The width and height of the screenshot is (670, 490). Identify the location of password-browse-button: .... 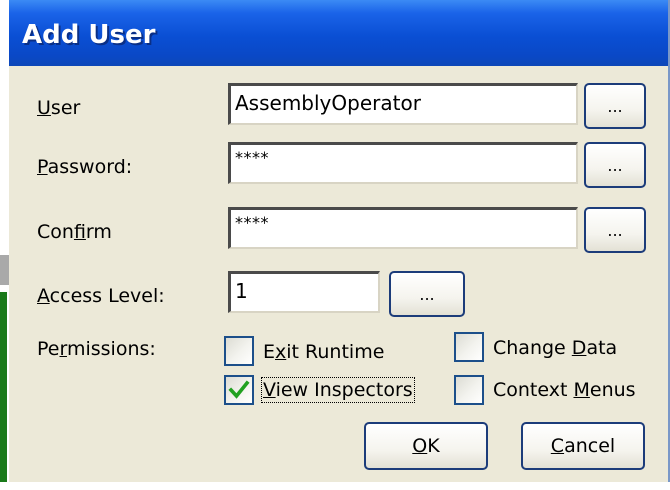
(615, 165).